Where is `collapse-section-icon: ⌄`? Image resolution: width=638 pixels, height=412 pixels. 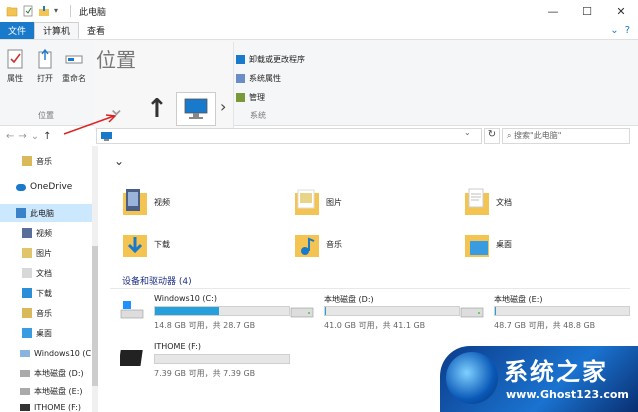 collapse-section-icon: ⌄ is located at coordinates (119, 161).